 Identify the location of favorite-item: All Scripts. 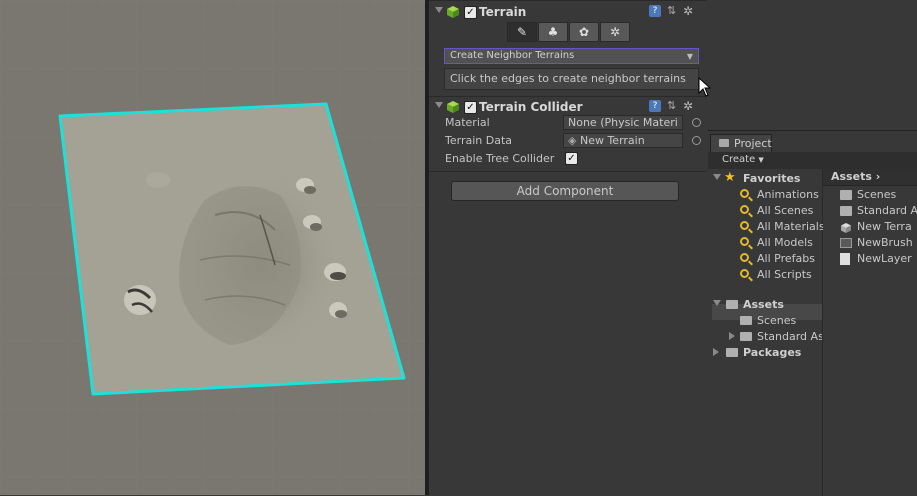
(781, 275).